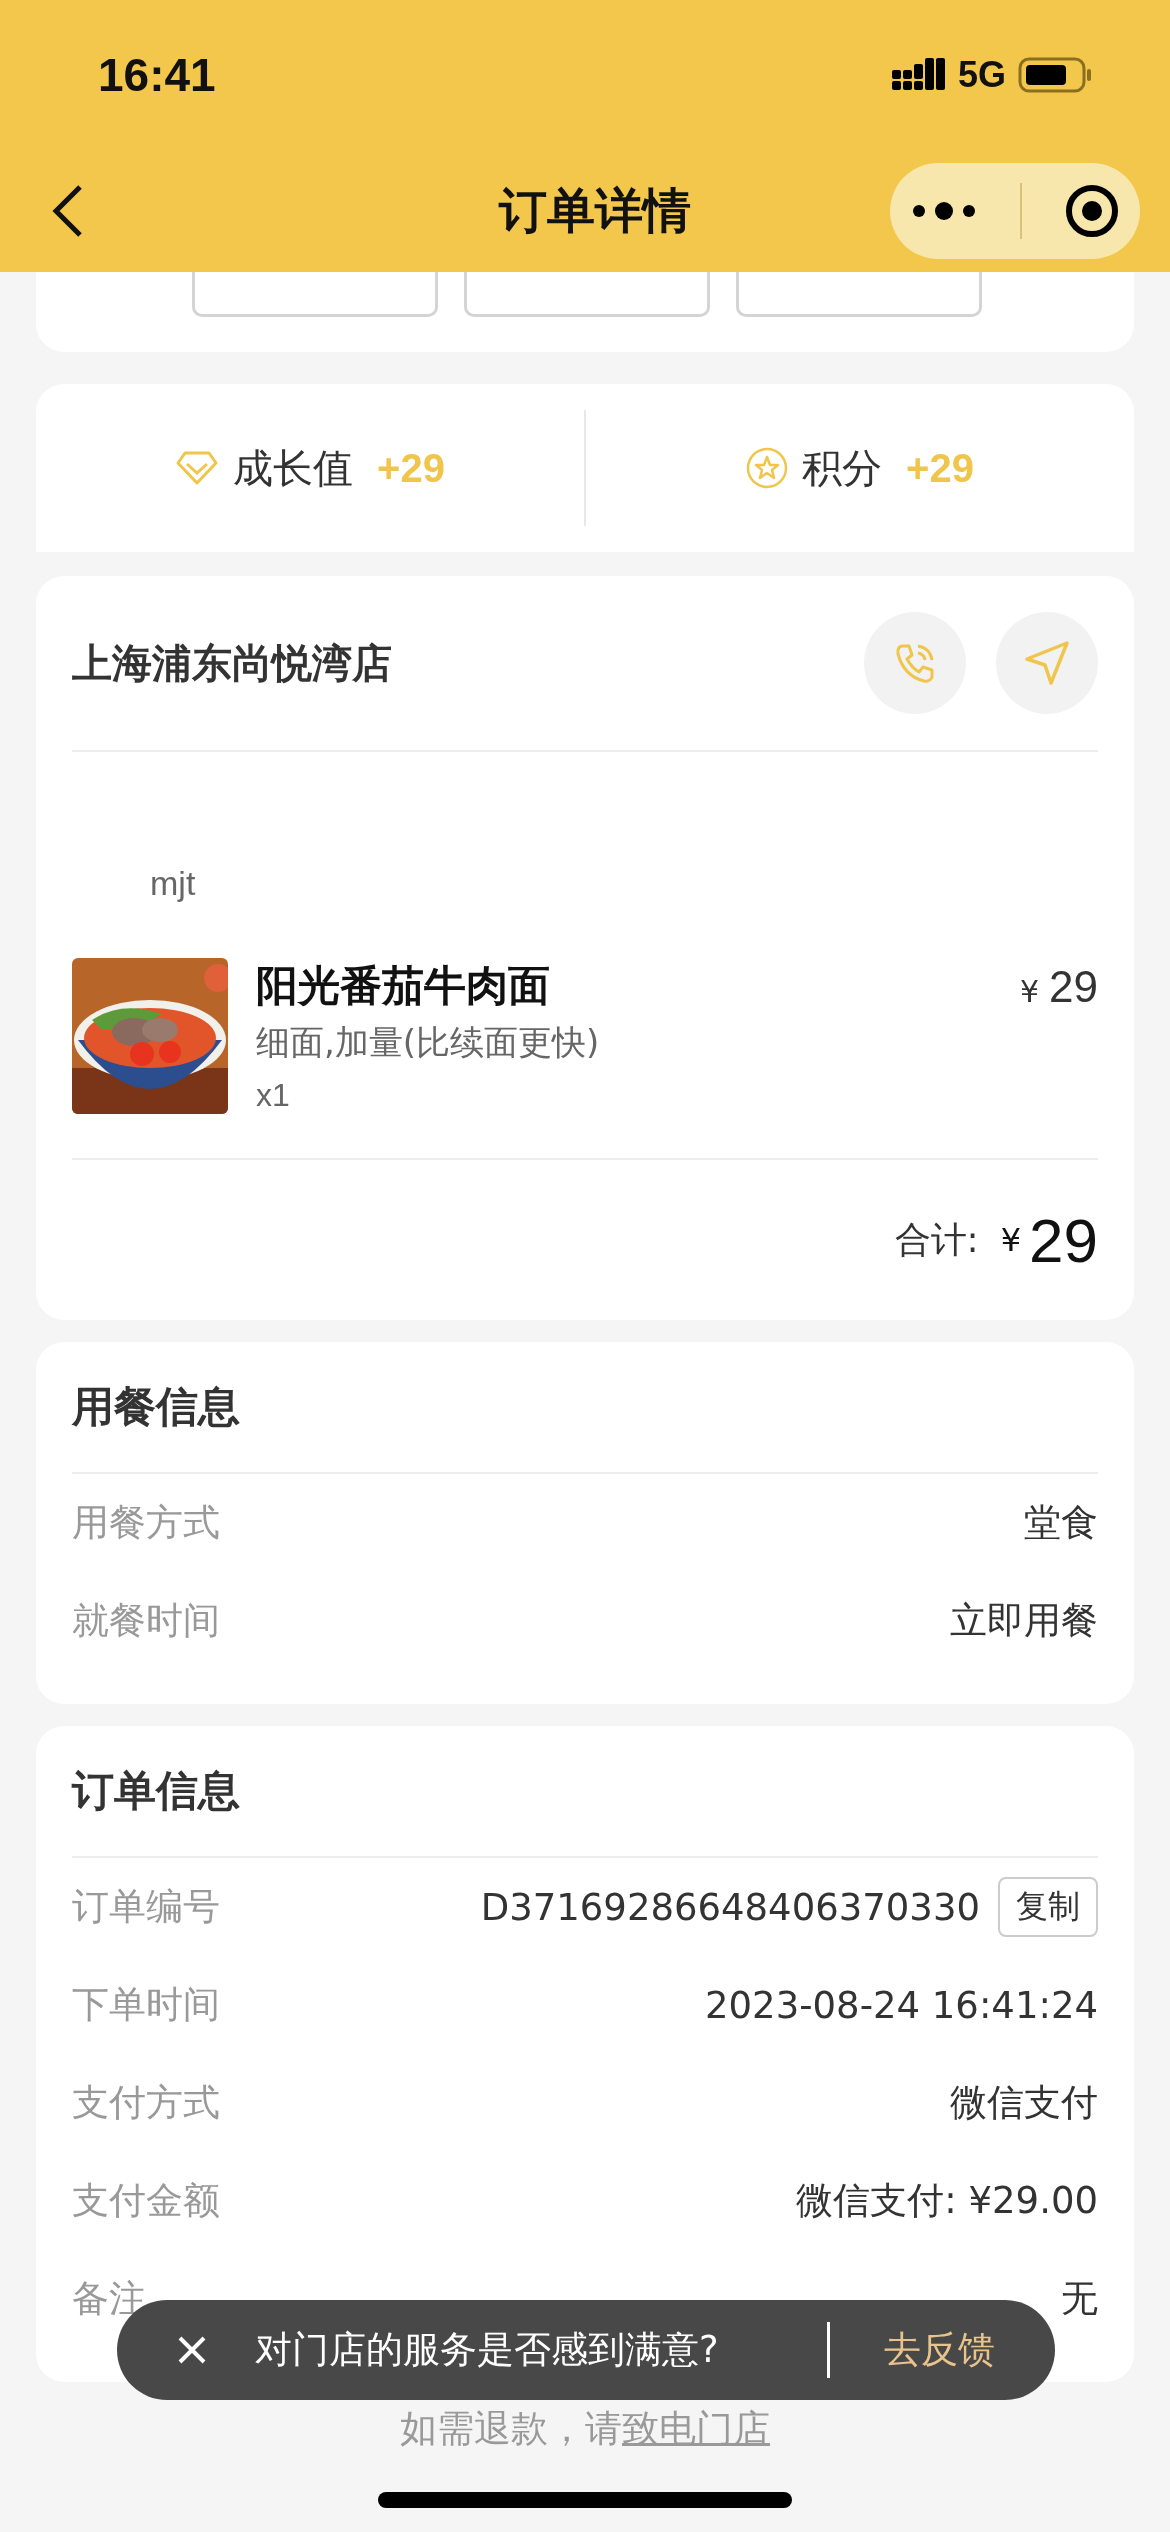  I want to click on more-icon, so click(944, 211).